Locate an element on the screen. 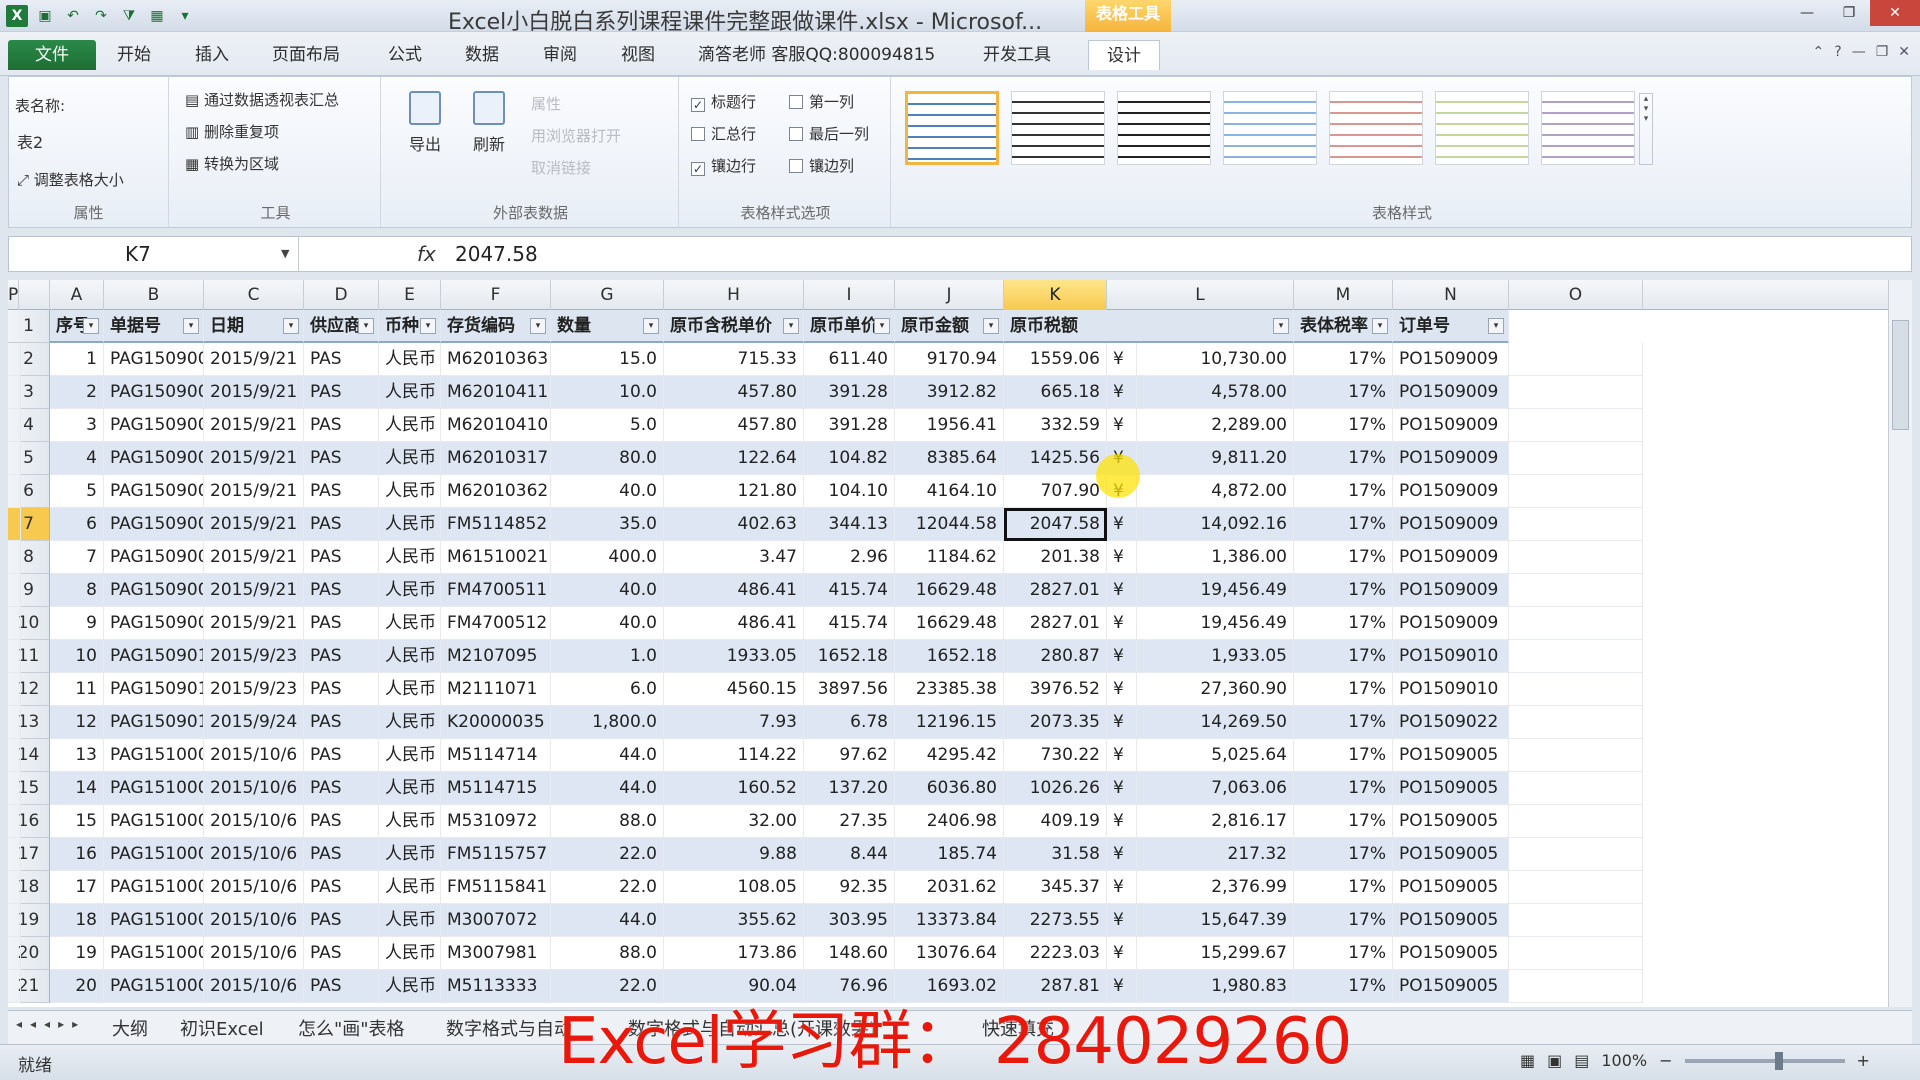  table-cell: 19,456.49 is located at coordinates (1215, 590).